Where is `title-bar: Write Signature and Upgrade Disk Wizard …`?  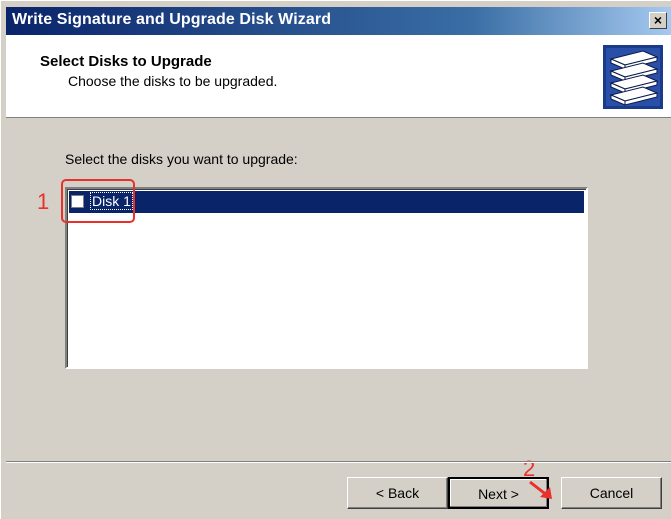 title-bar: Write Signature and Upgrade Disk Wizard … is located at coordinates (338, 21).